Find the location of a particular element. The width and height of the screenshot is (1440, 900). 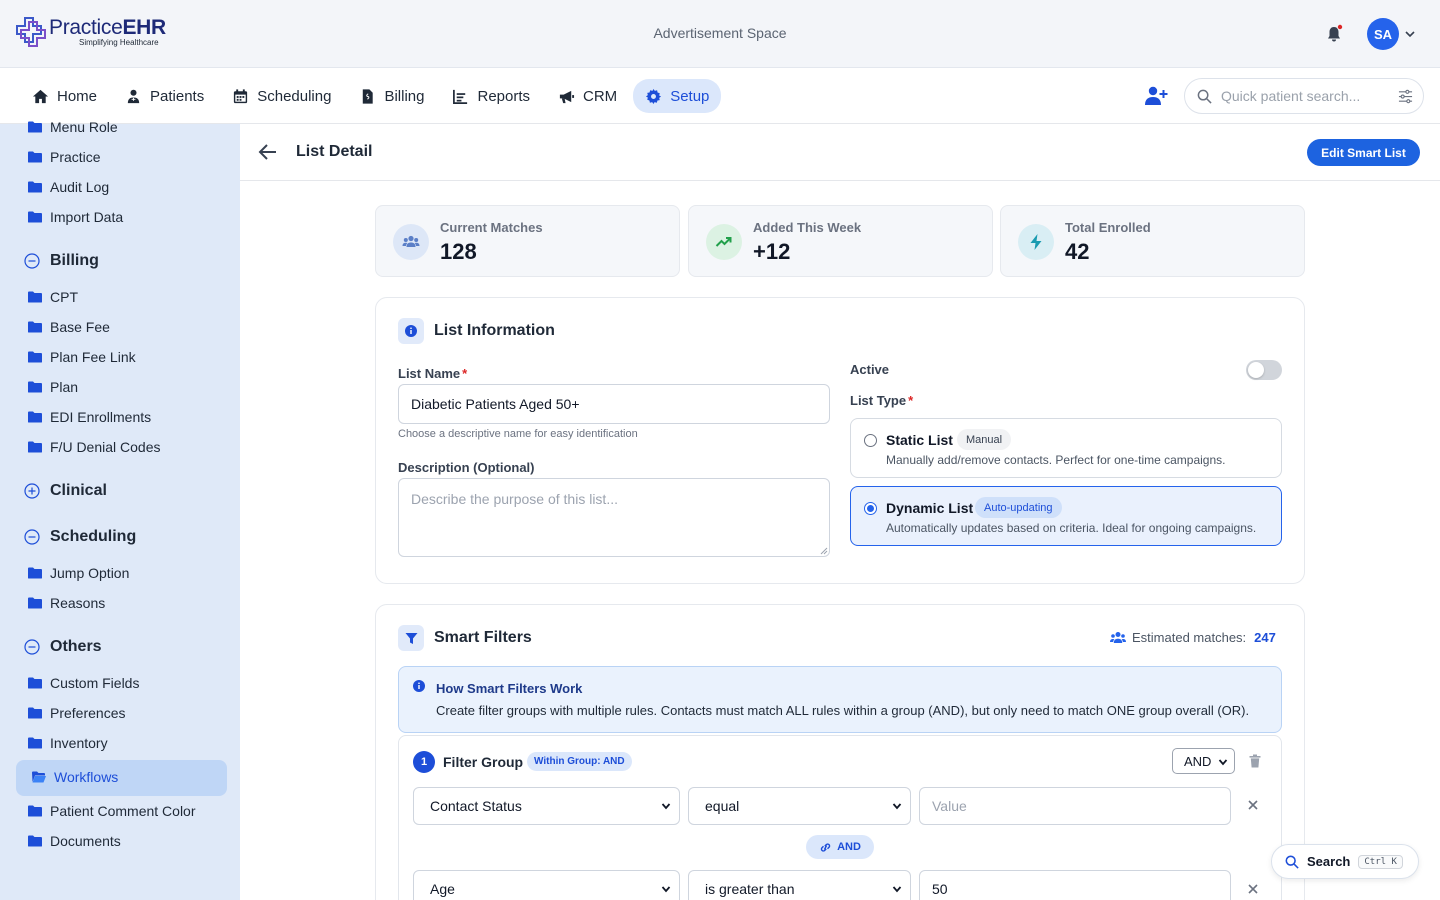

sidebar-item: Custom Fields is located at coordinates (83, 683).